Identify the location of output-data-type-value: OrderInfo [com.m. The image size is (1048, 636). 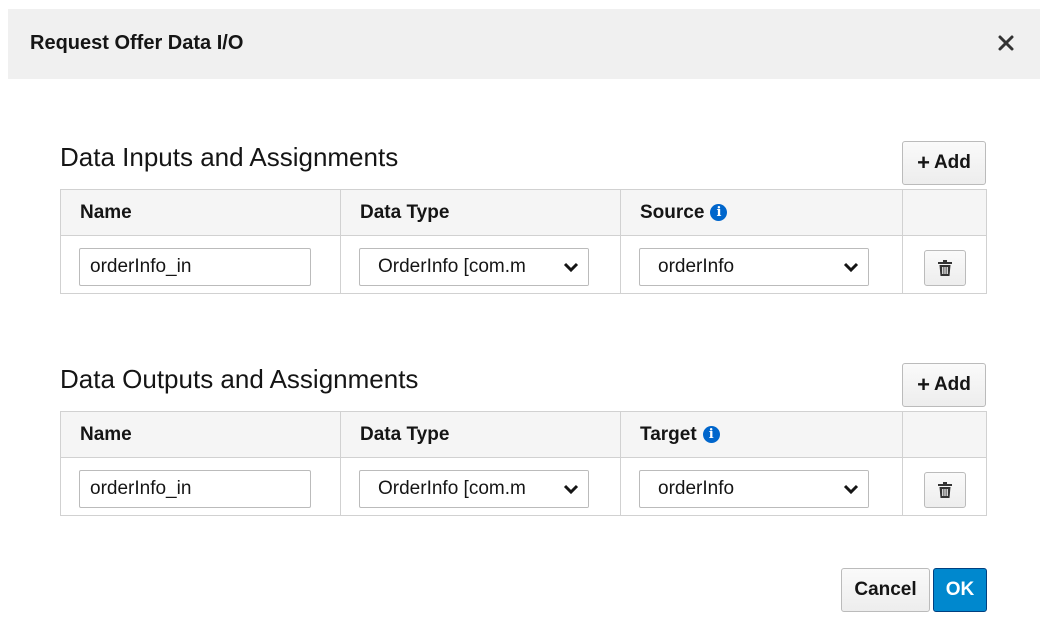
(452, 488).